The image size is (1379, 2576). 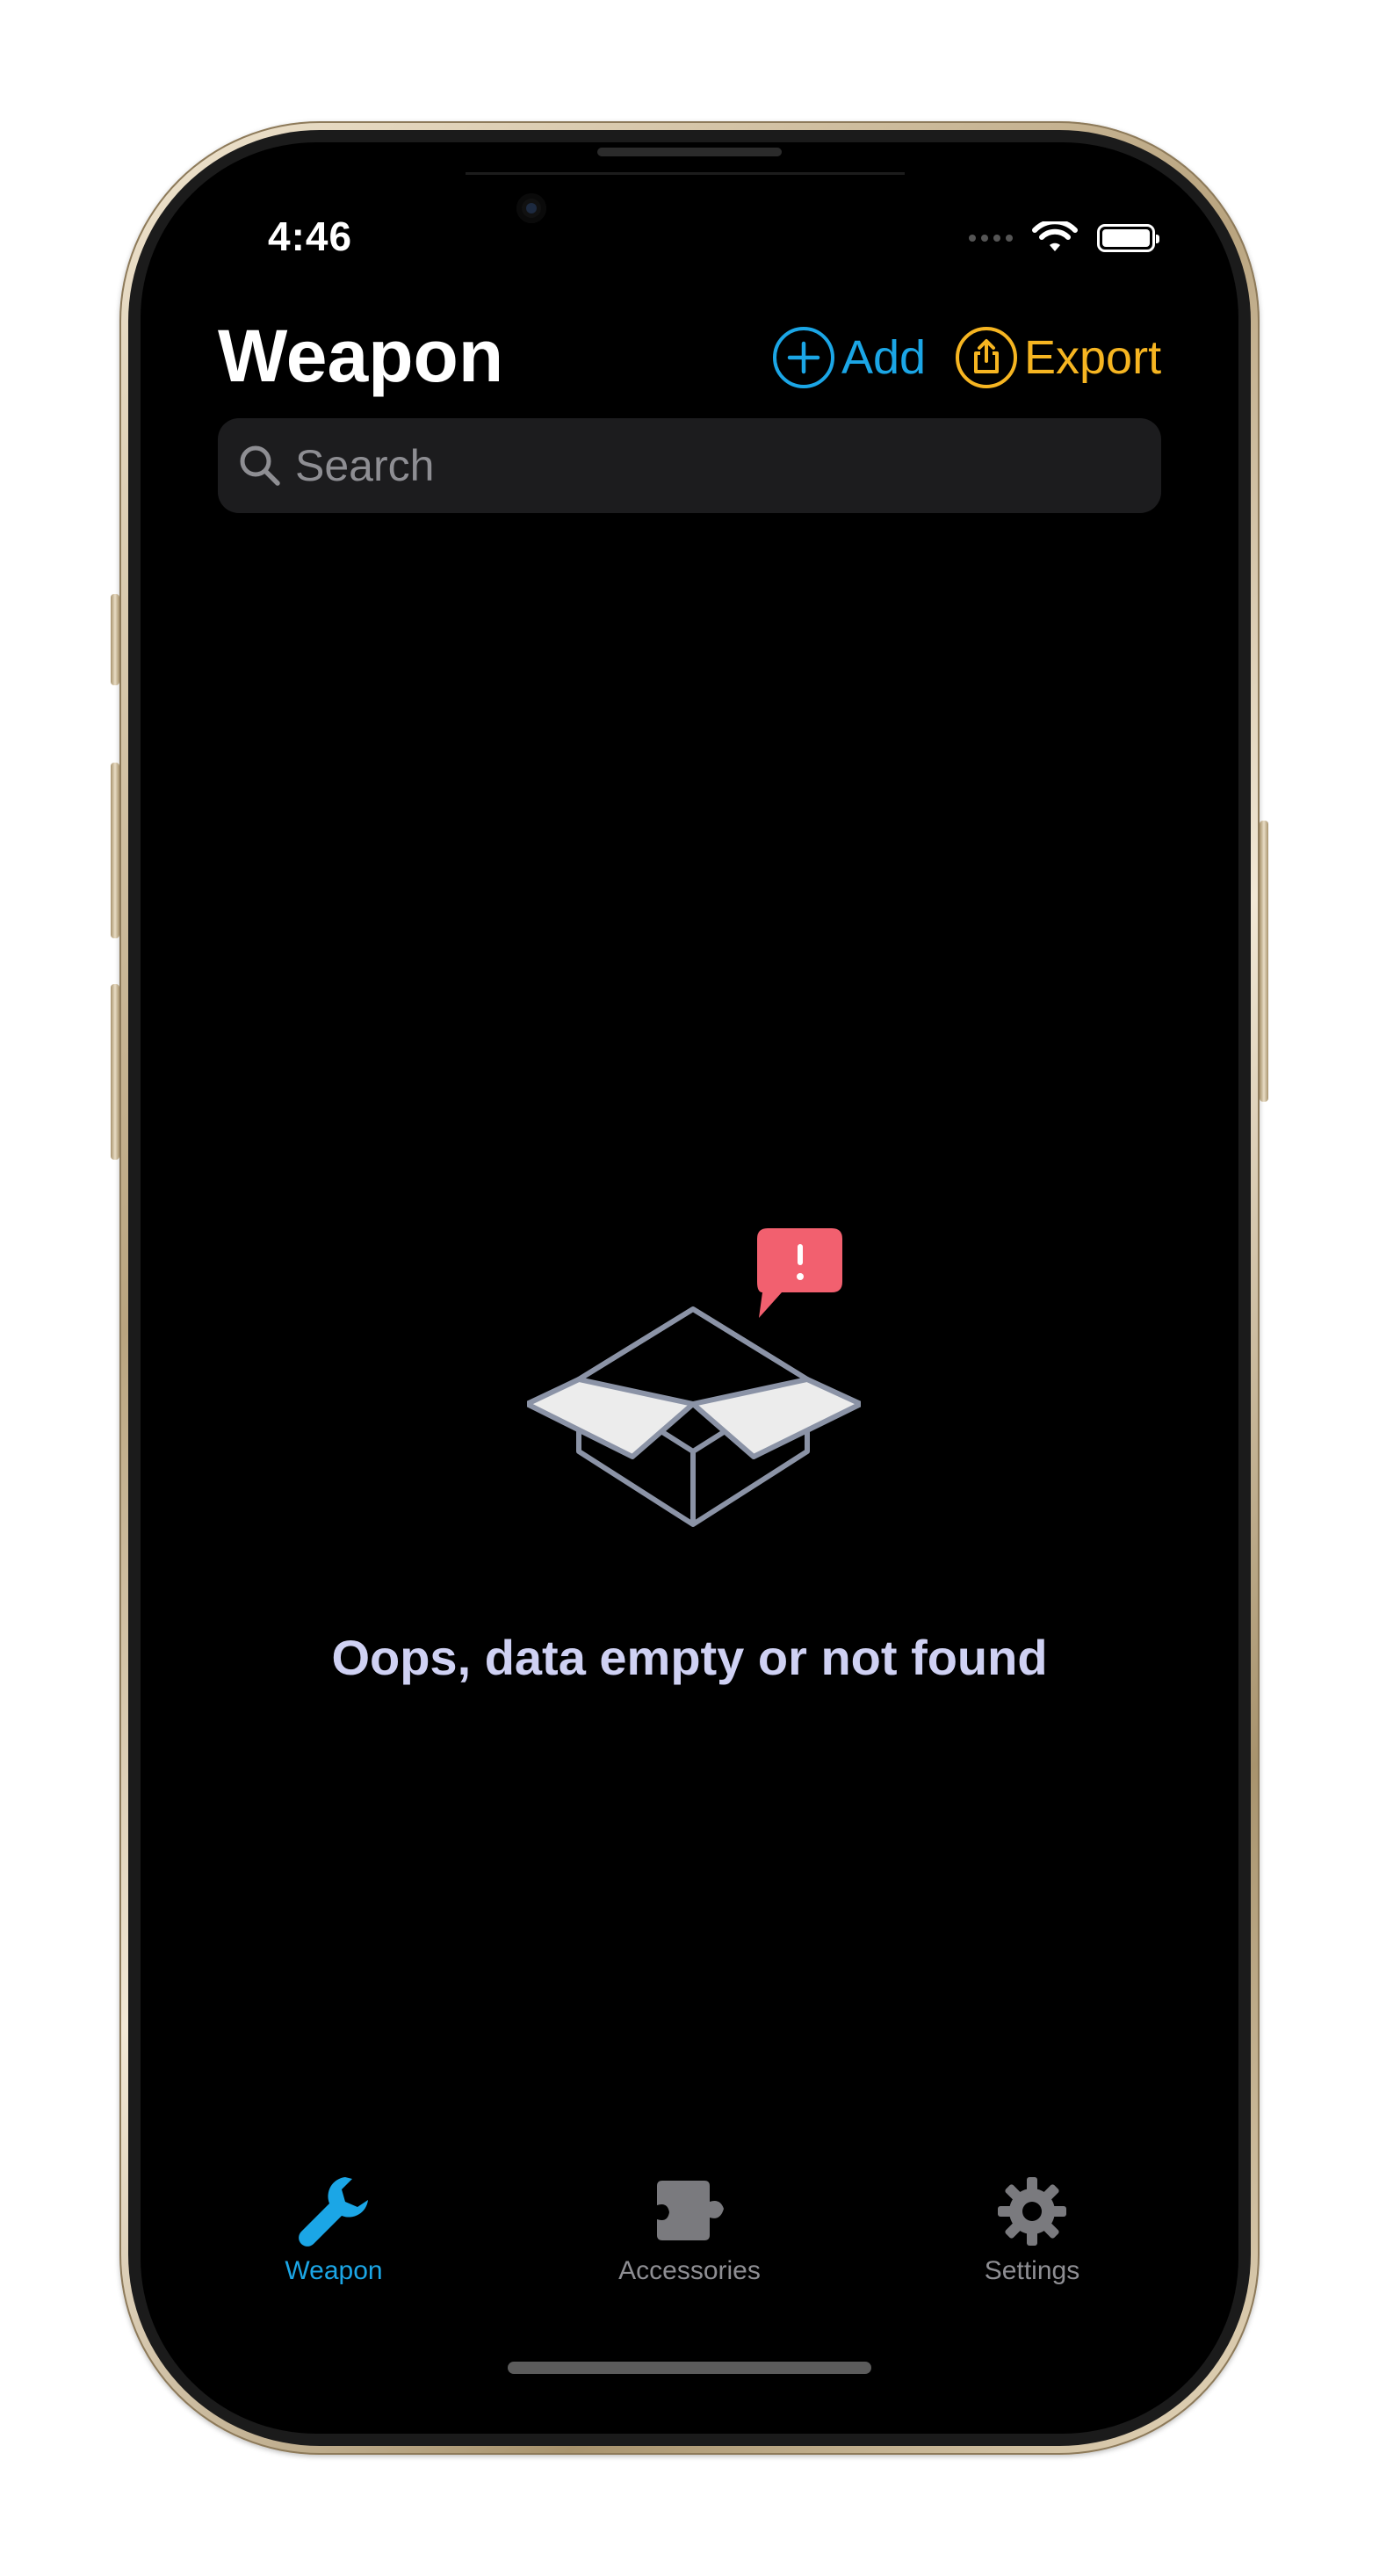 I want to click on tab-accessories: Accessories, so click(x=689, y=2229).